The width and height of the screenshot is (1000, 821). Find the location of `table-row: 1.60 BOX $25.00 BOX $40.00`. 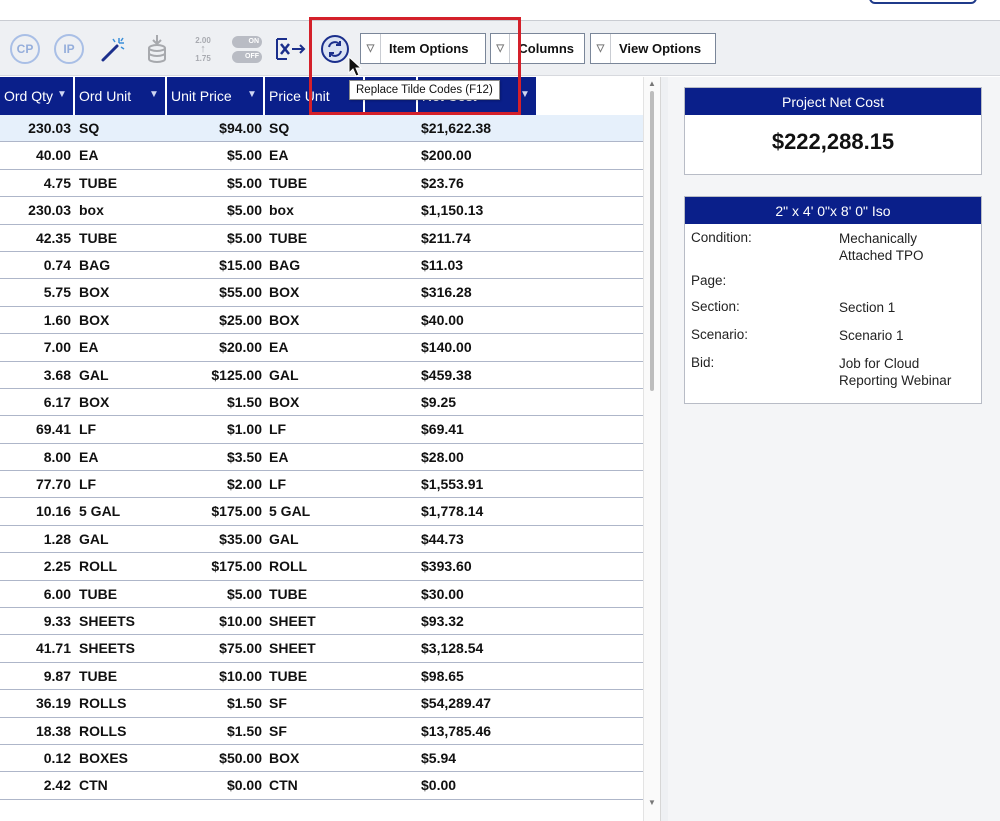

table-row: 1.60 BOX $25.00 BOX $40.00 is located at coordinates (321, 321).